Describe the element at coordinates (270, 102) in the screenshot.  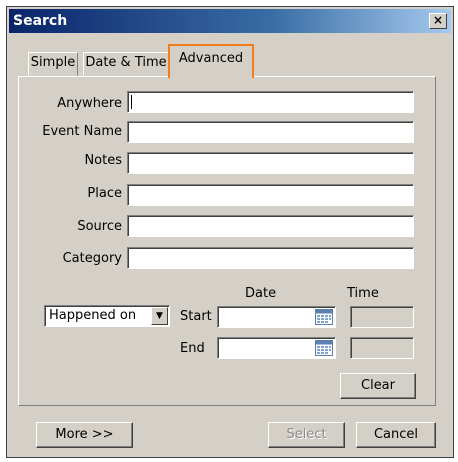
I see `anywhere-input` at that location.